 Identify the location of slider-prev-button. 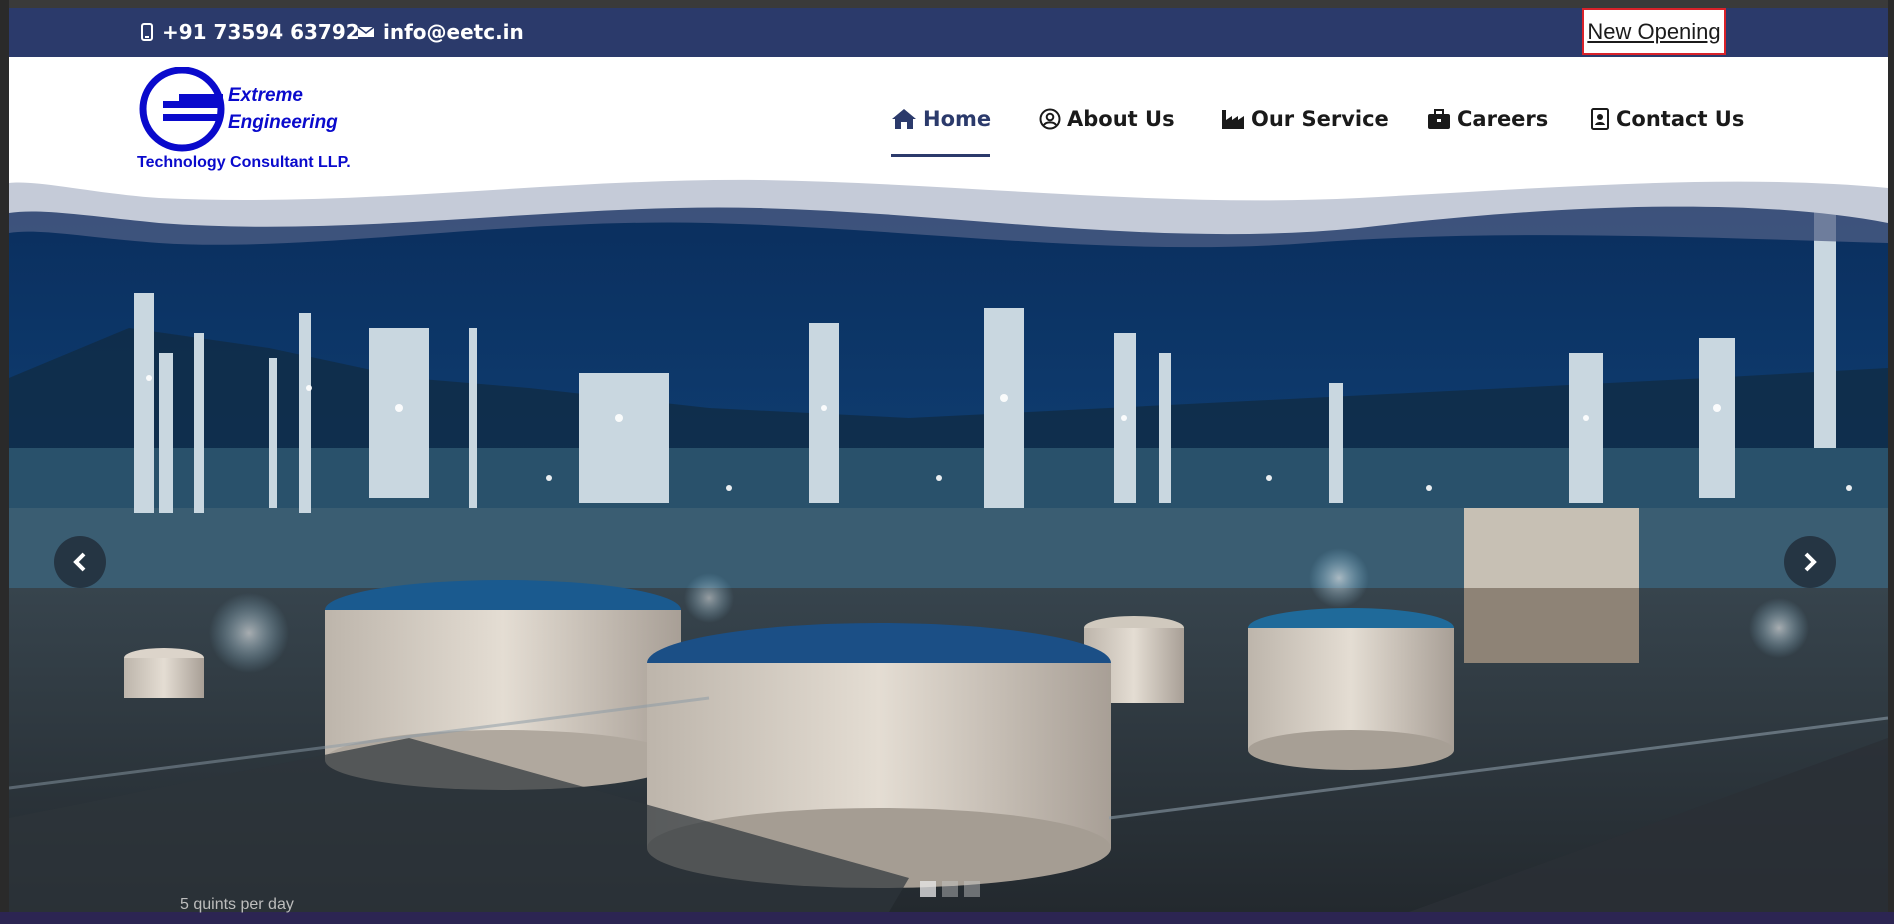
(80, 562).